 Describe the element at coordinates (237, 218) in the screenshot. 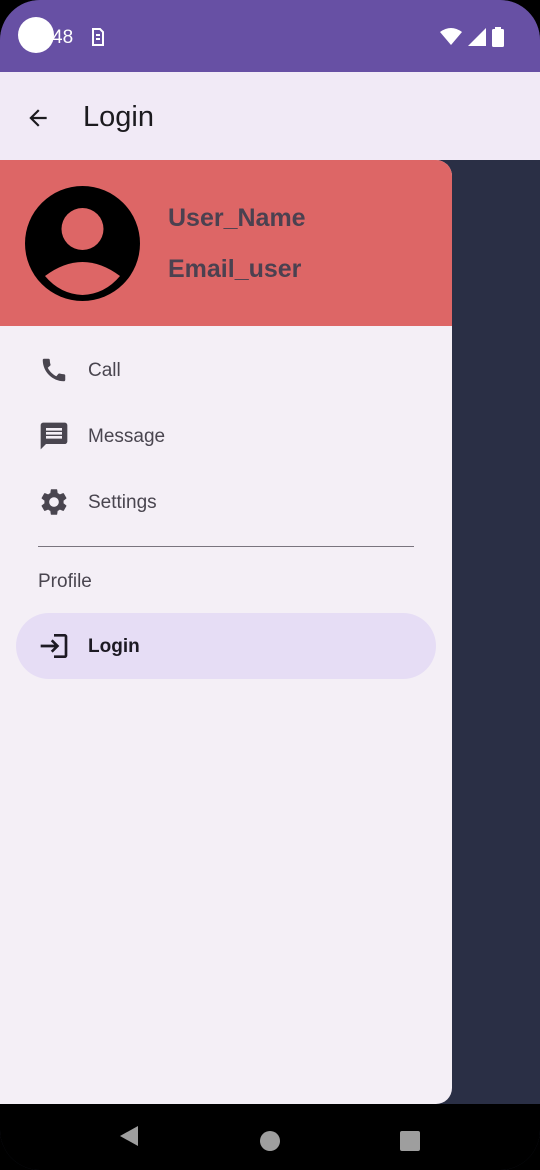

I see `drawer-user-name: User_Name` at that location.